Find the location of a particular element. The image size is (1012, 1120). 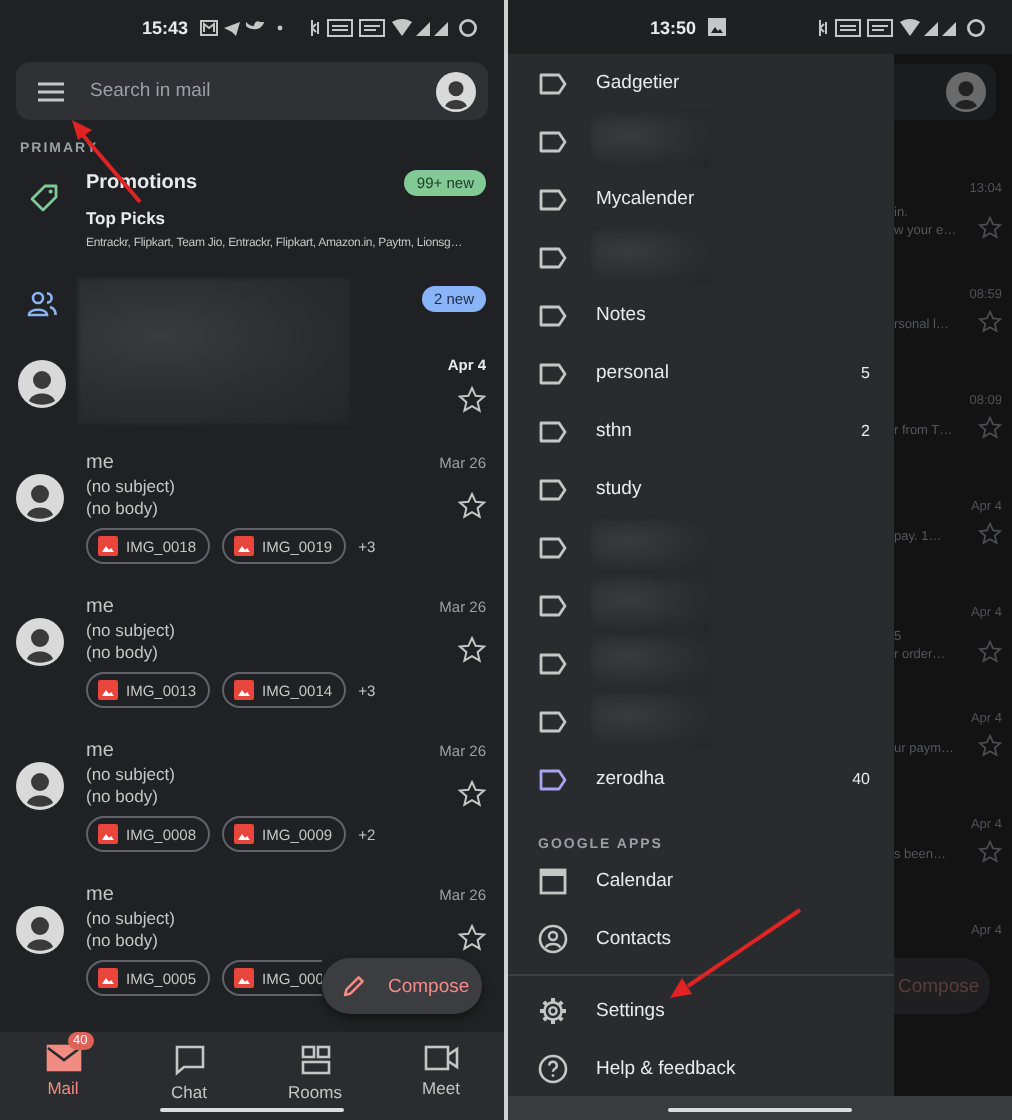

label-item: zerodha 40 is located at coordinates (701, 779).